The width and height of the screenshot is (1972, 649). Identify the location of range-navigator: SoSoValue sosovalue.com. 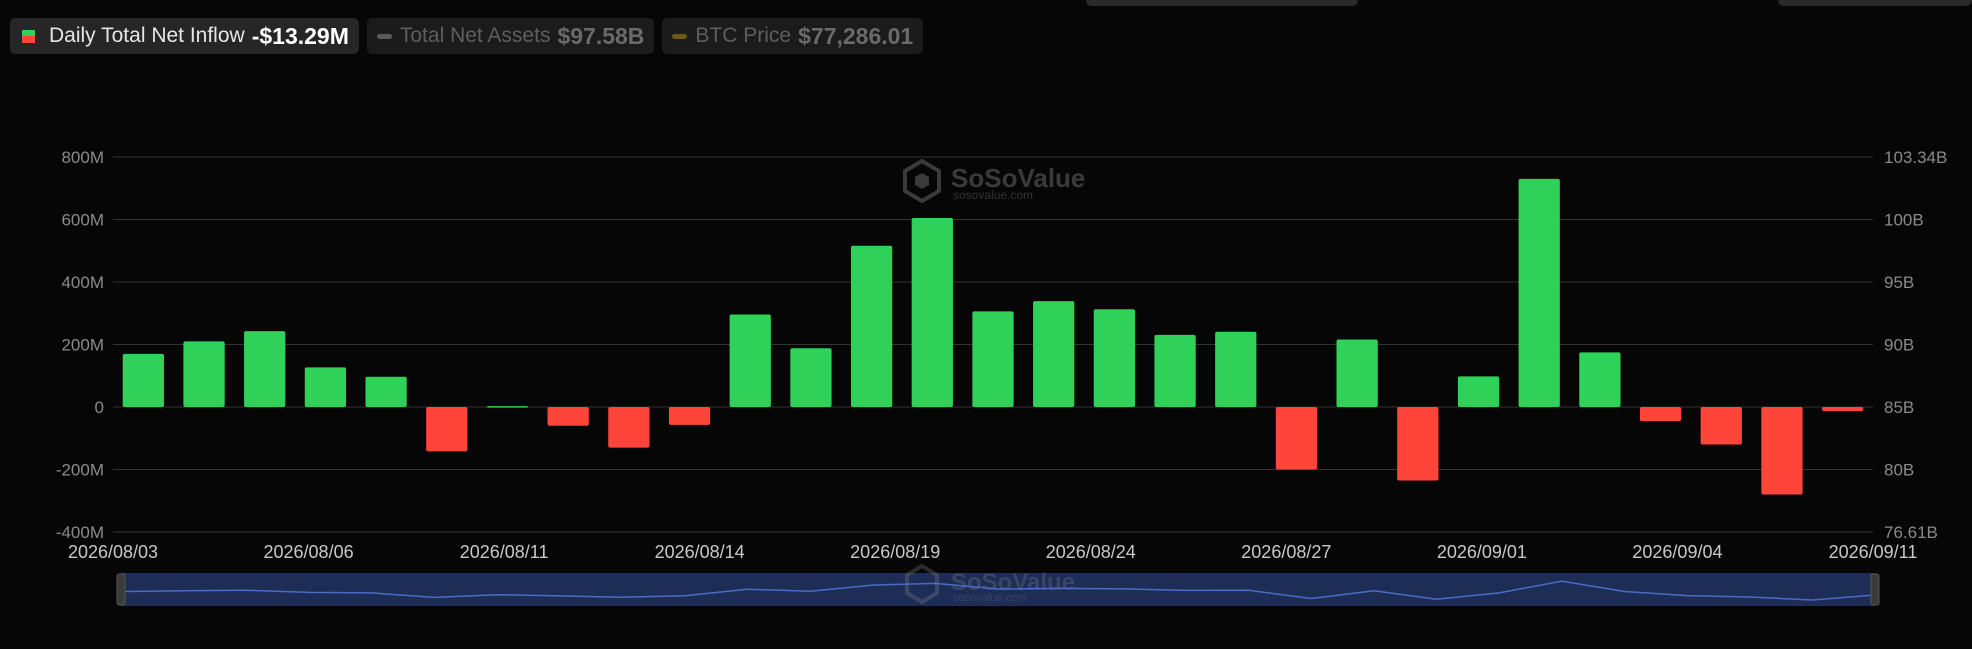
(998, 584).